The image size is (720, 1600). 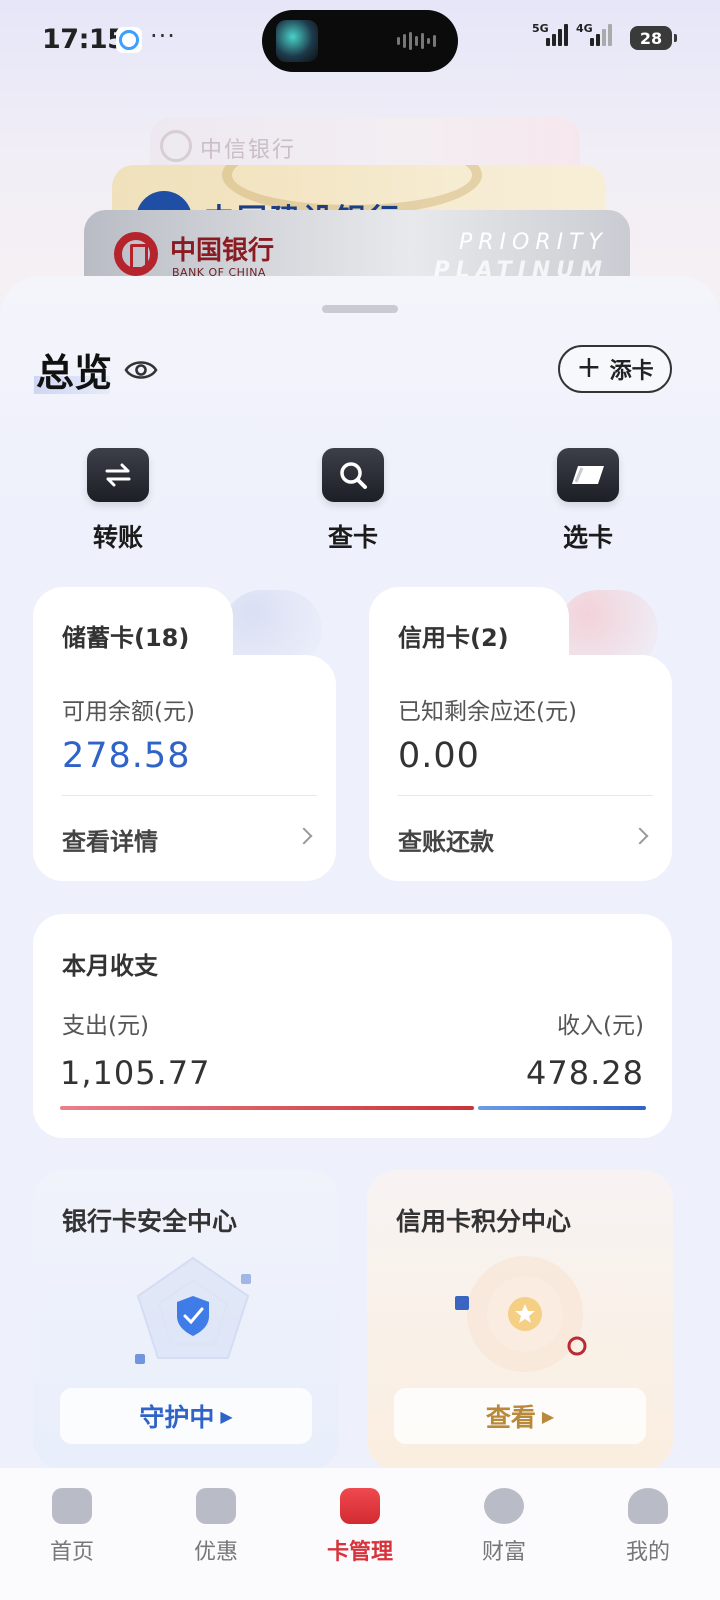 I want to click on quick-action-search-card: 查卡, so click(x=353, y=501).